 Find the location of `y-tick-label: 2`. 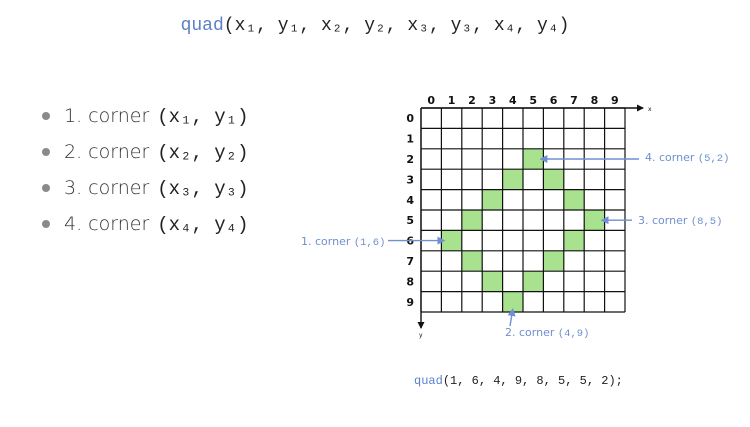

y-tick-label: 2 is located at coordinates (410, 159).